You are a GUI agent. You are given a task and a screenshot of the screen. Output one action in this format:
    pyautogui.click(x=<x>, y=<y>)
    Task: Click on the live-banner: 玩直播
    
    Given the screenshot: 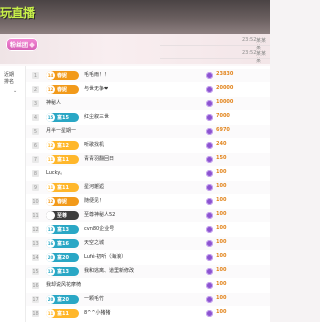 What is the action you would take?
    pyautogui.click(x=135, y=17)
    